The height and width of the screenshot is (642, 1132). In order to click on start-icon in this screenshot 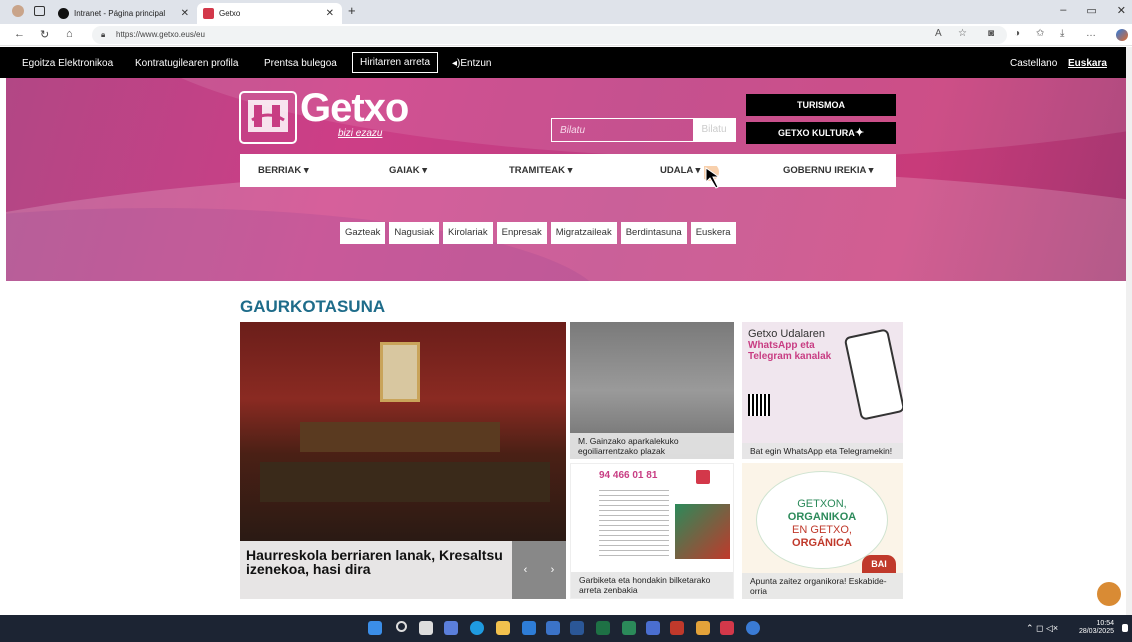, I will do `click(375, 628)`.